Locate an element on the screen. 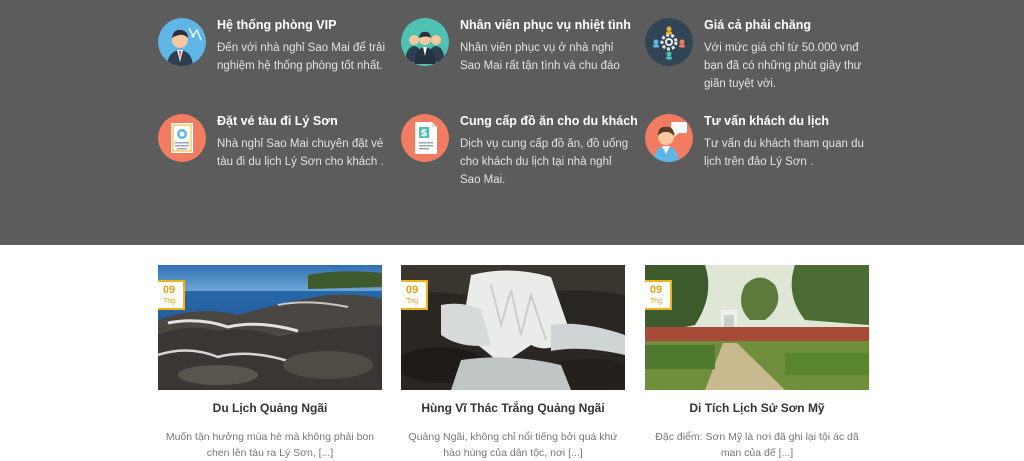 Image resolution: width=1024 pixels, height=461 pixels. food-invoice-icon: $ is located at coordinates (425, 138).